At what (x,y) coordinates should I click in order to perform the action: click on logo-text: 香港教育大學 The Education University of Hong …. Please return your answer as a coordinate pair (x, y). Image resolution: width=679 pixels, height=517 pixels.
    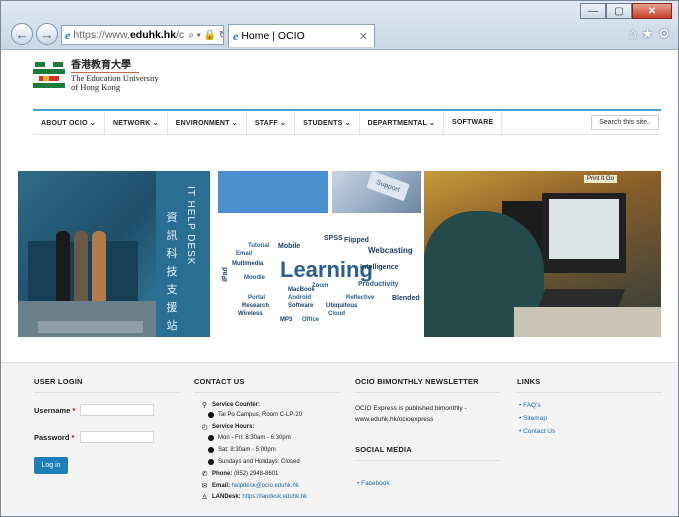
    Looking at the image, I should click on (115, 77).